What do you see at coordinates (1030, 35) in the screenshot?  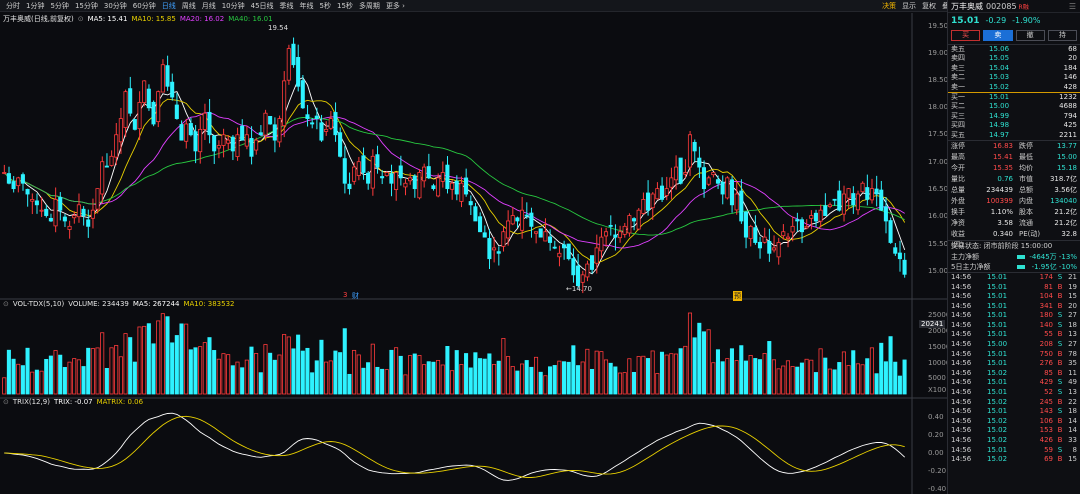 I see `cancel-order-button: 撤` at bounding box center [1030, 35].